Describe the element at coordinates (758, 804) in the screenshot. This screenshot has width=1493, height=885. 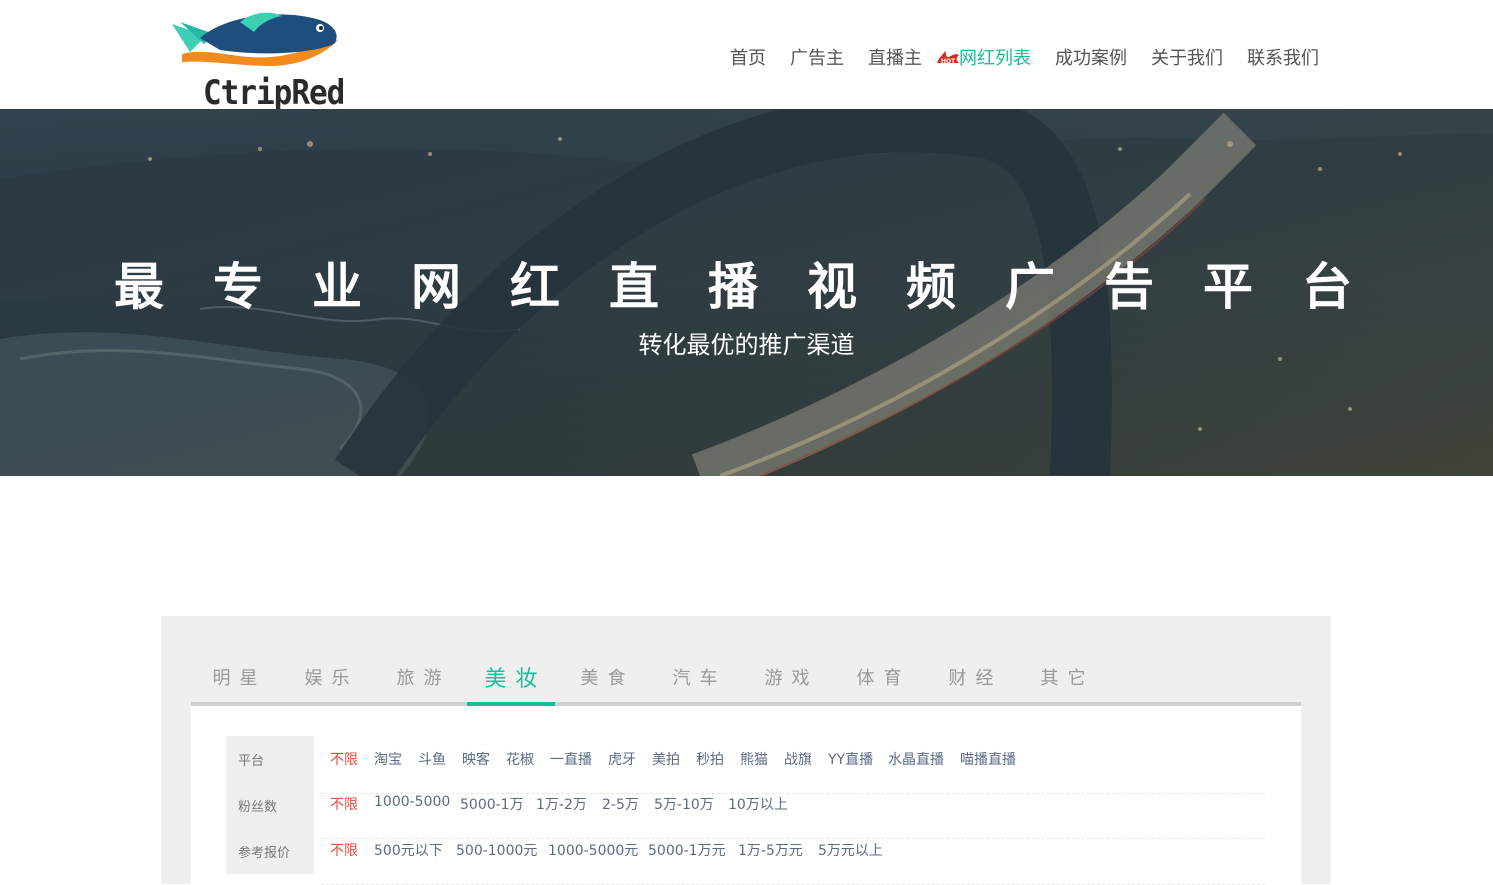
I see `filter-option: 10万以上` at that location.